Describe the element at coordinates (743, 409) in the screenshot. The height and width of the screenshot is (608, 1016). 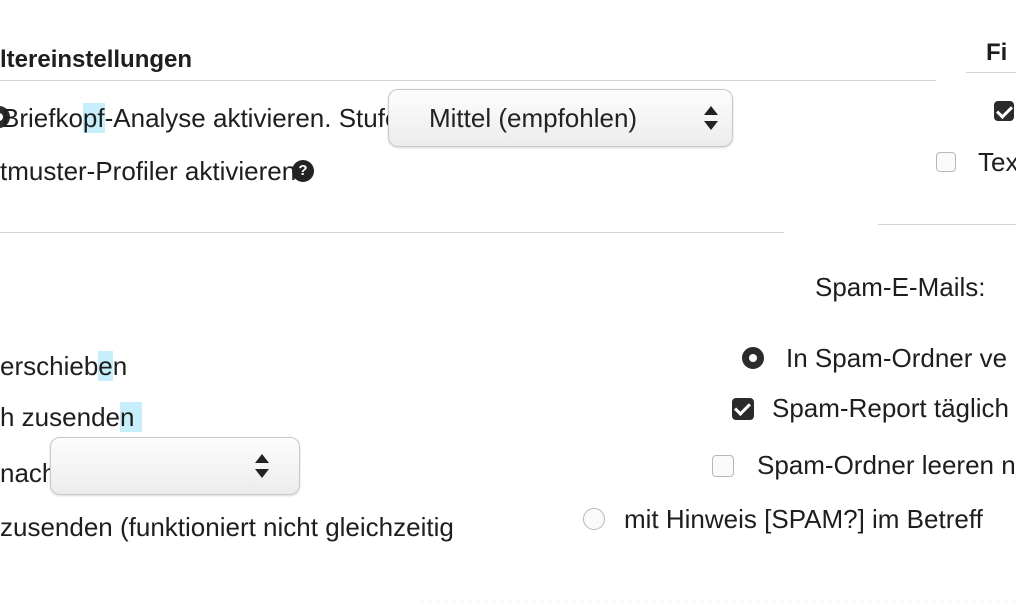
I see `spam-report-checkbox` at that location.